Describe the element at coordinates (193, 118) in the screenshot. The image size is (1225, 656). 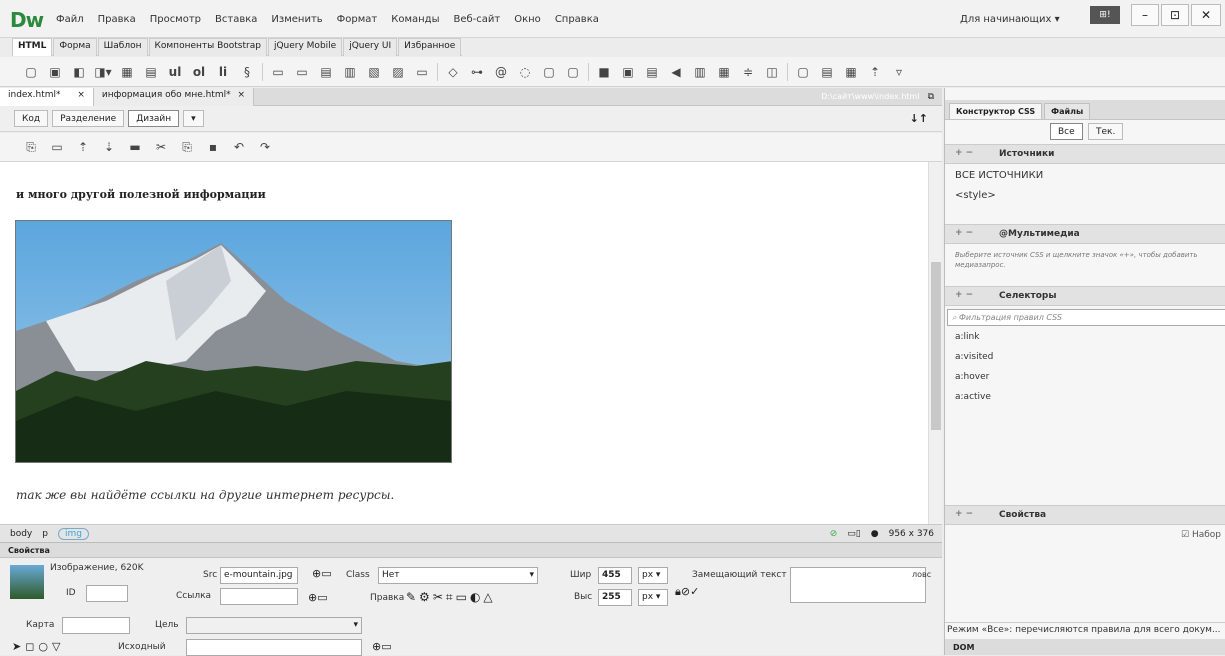
I see `view-dropdown: ▾` at that location.